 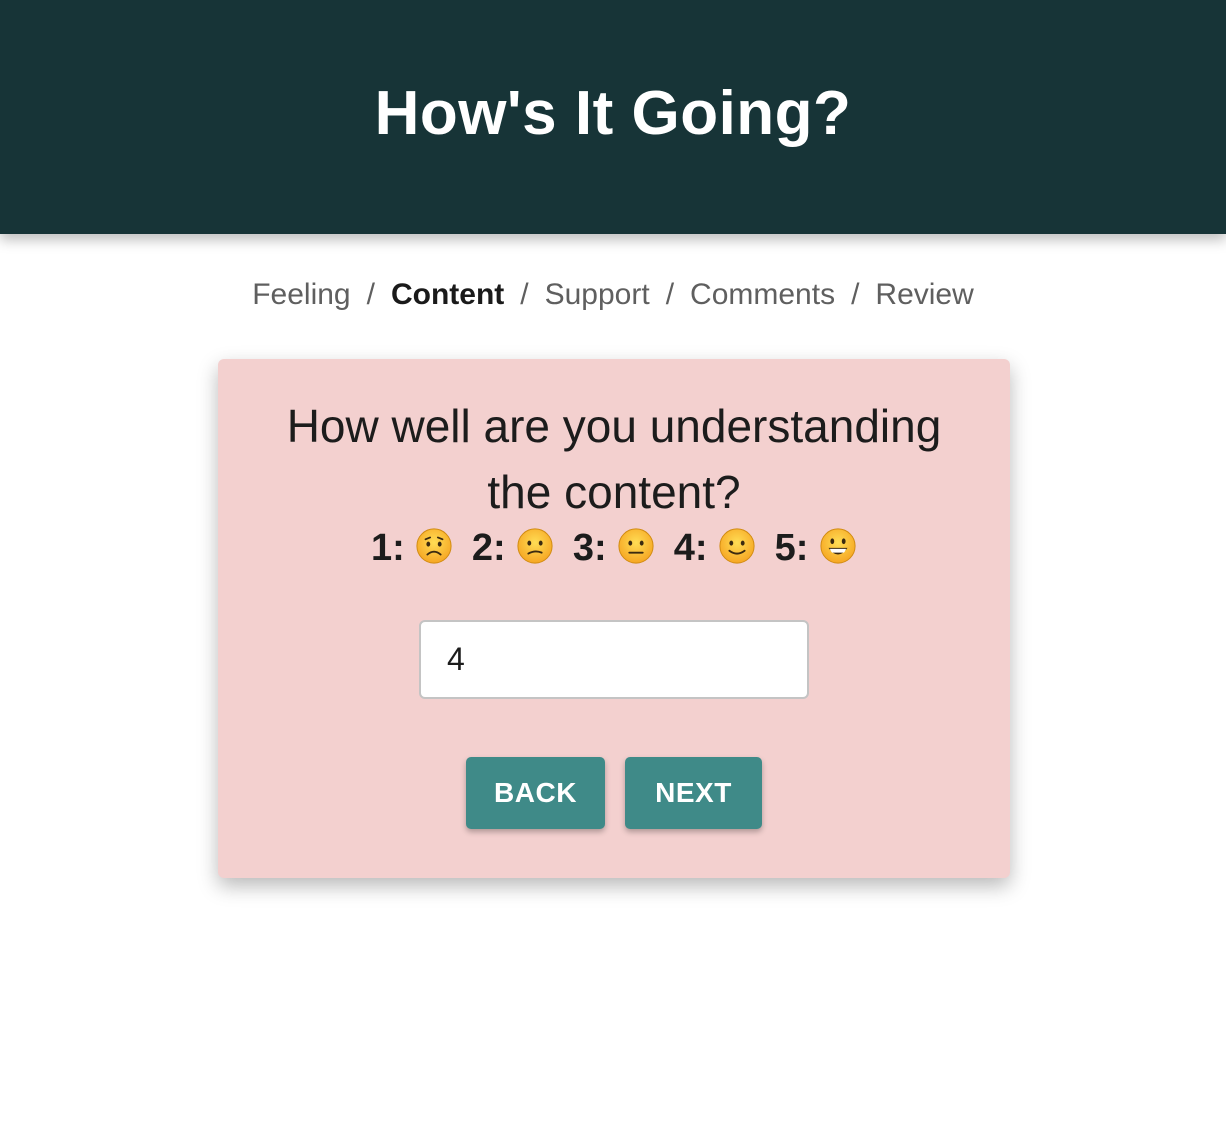 I want to click on grinning-face-icon, so click(x=838, y=546).